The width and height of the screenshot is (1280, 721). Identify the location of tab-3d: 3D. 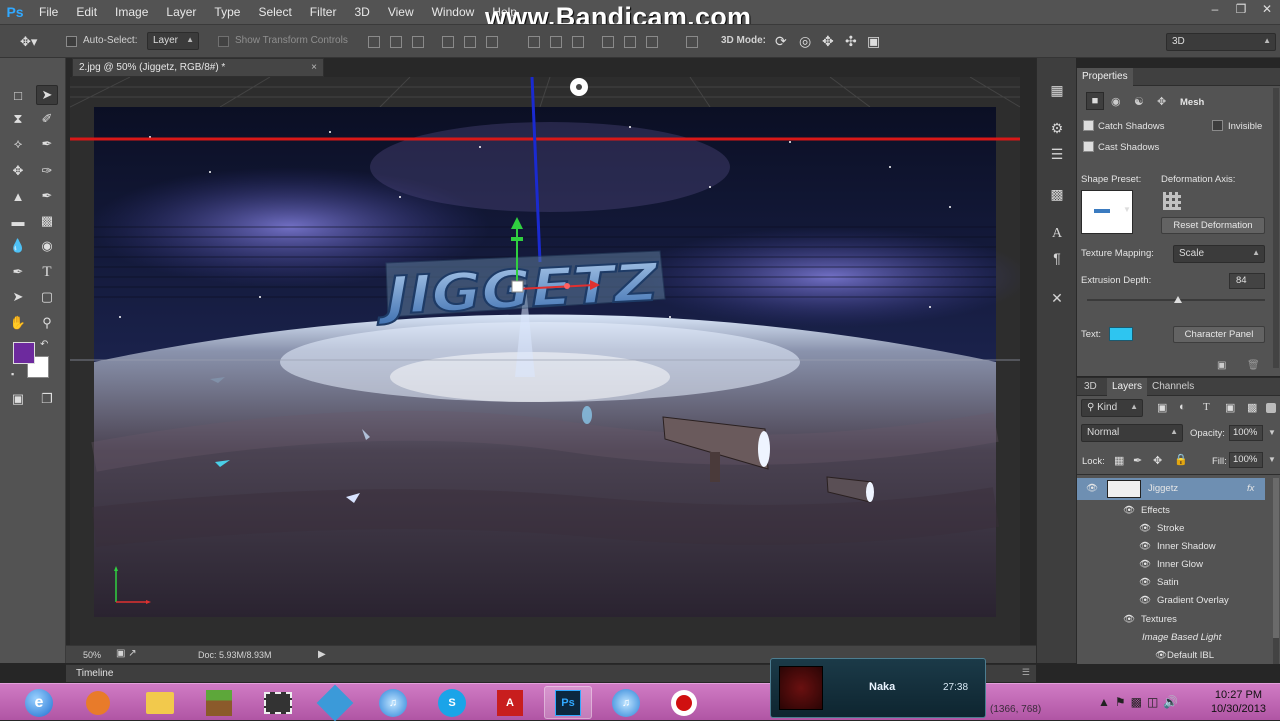
(1090, 387).